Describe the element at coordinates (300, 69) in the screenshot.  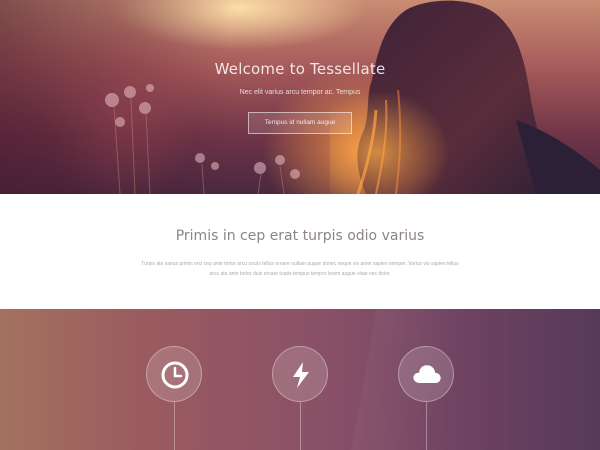
I see `hero-title: Welcome to Tessellate` at that location.